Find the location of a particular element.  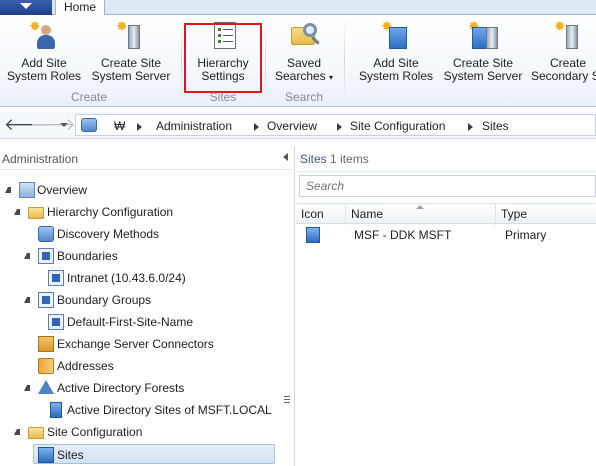

collapse-pane-icon is located at coordinates (285, 157).